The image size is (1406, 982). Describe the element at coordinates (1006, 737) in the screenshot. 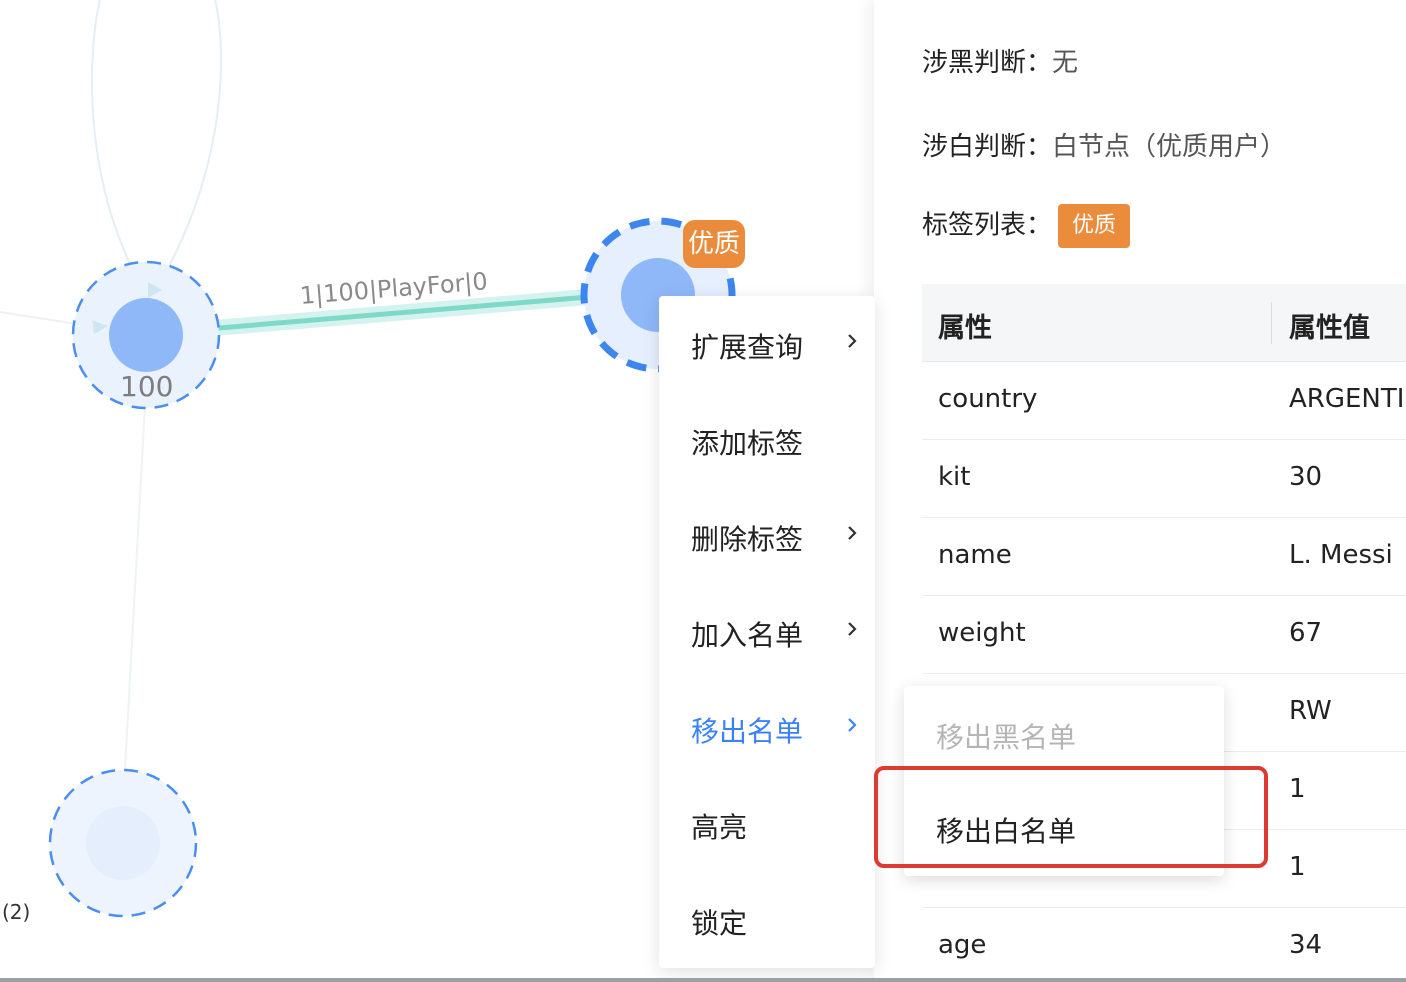

I see `submenu-item-remove-blacklist: 移出黑名单` at that location.